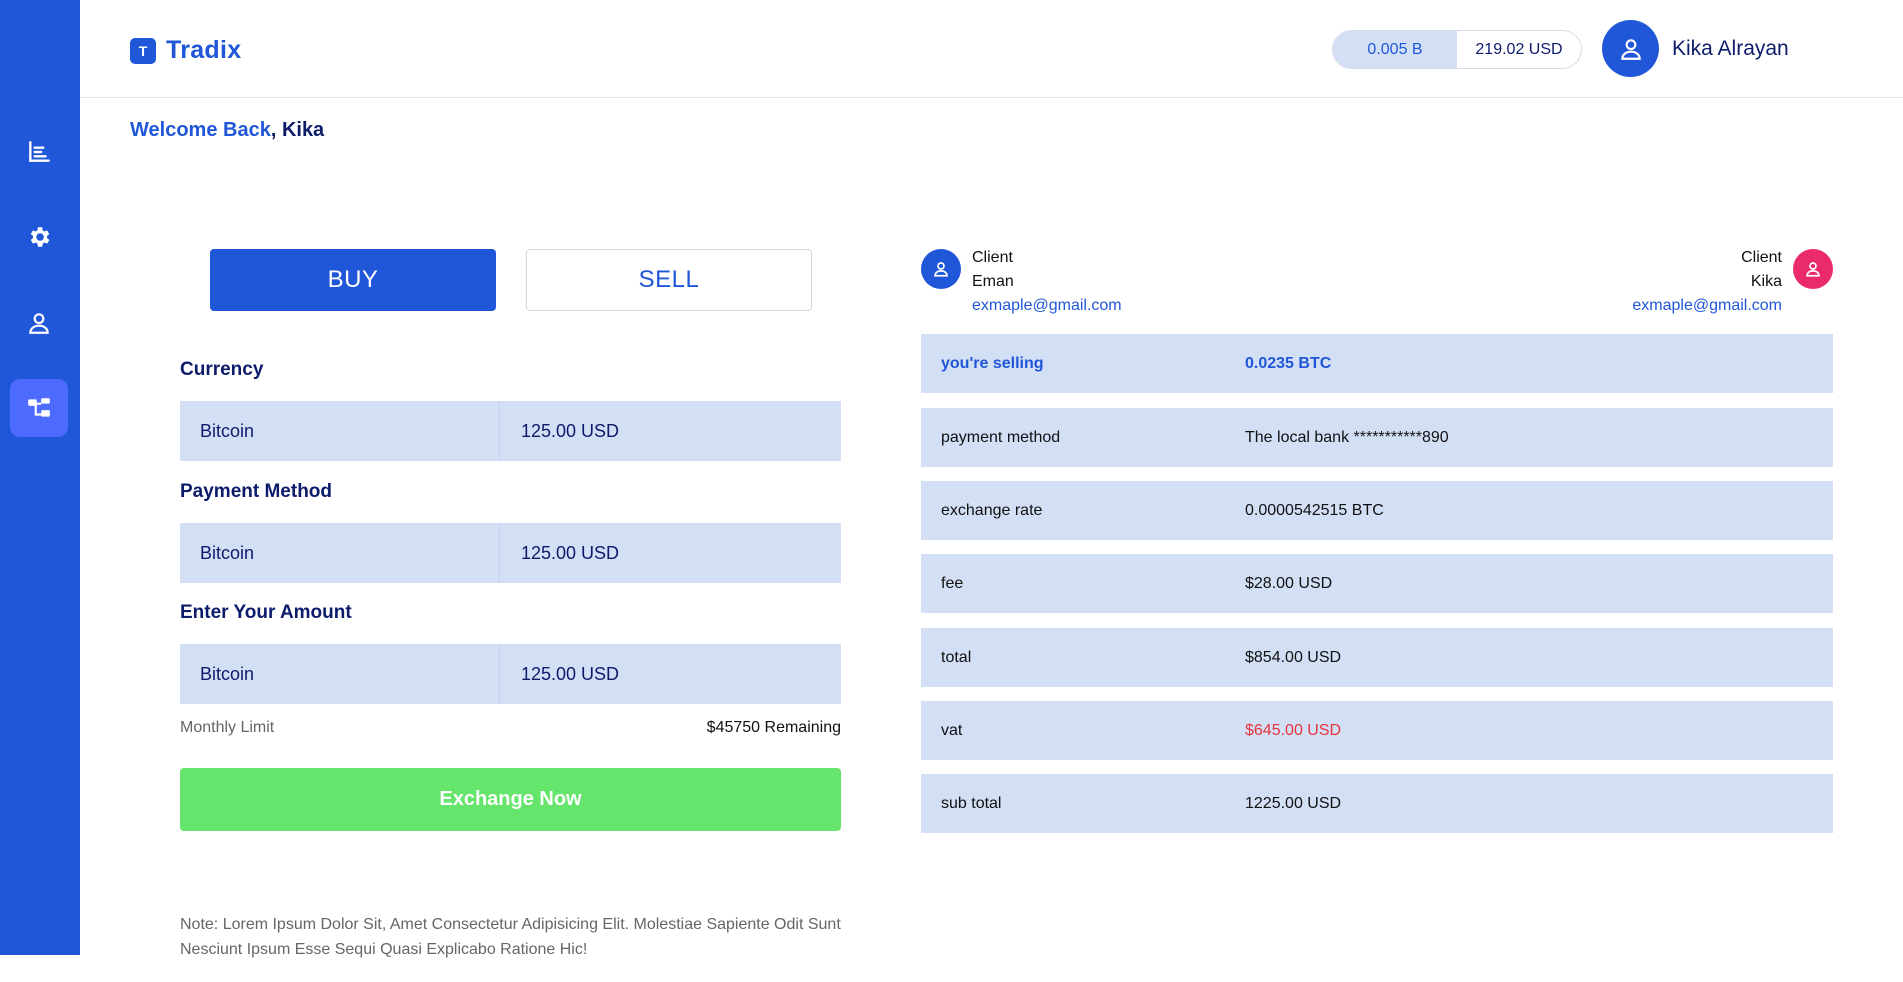 The image size is (1903, 982). What do you see at coordinates (143, 50) in the screenshot?
I see `logo-mark: T` at bounding box center [143, 50].